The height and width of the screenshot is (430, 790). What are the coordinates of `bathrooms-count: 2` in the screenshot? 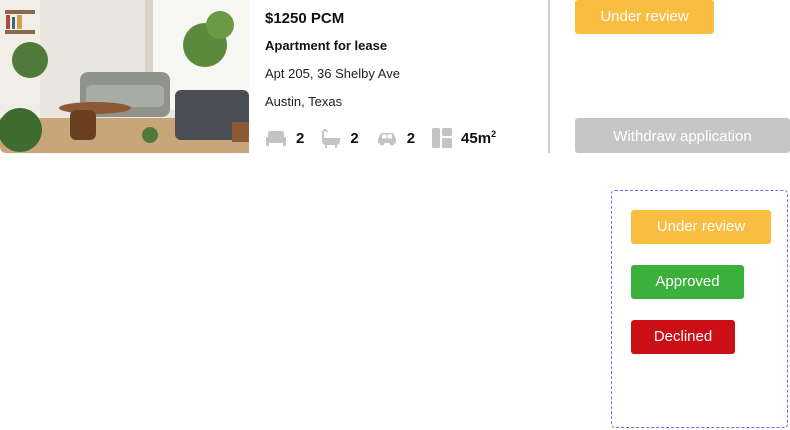 It's located at (354, 138).